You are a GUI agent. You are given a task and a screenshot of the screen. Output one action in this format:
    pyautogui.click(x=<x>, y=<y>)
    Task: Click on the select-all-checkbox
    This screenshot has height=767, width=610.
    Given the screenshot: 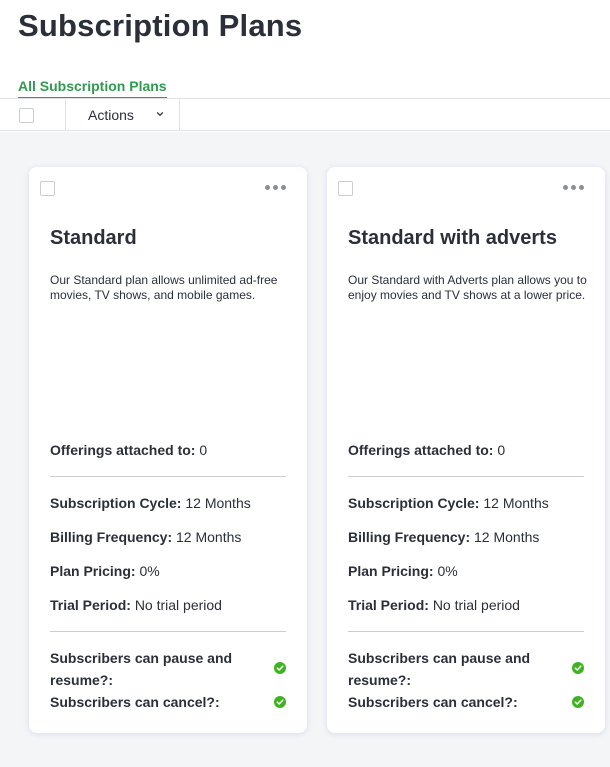 What is the action you would take?
    pyautogui.click(x=26, y=115)
    